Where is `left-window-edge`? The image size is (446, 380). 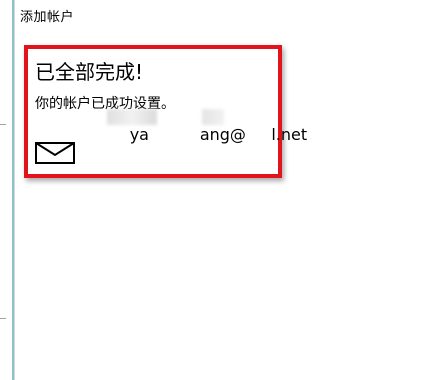 left-window-edge is located at coordinates (7, 190).